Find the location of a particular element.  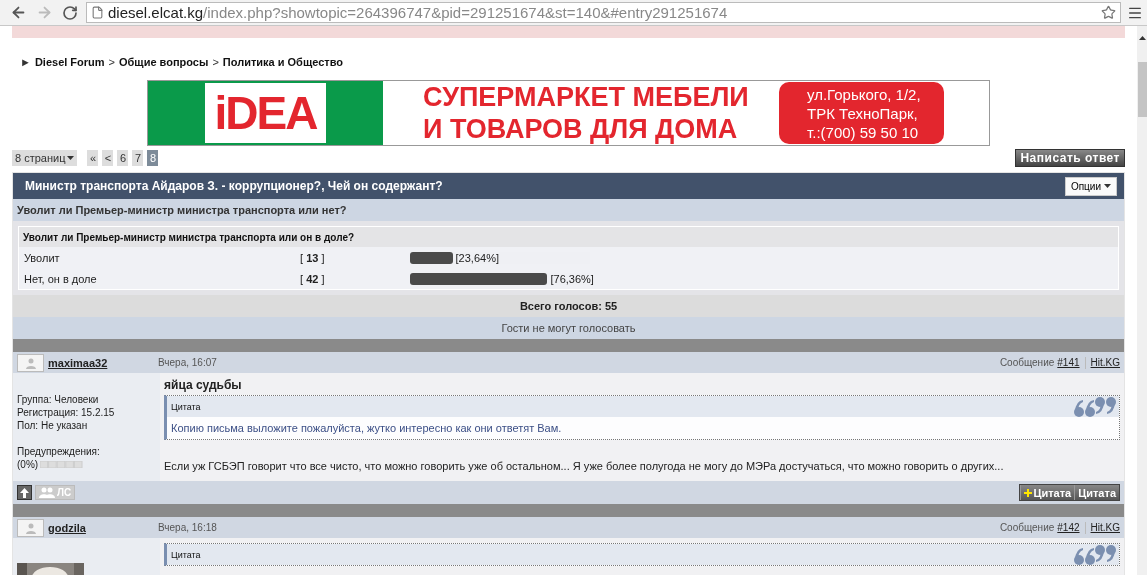

plus-icon is located at coordinates (1028, 492).